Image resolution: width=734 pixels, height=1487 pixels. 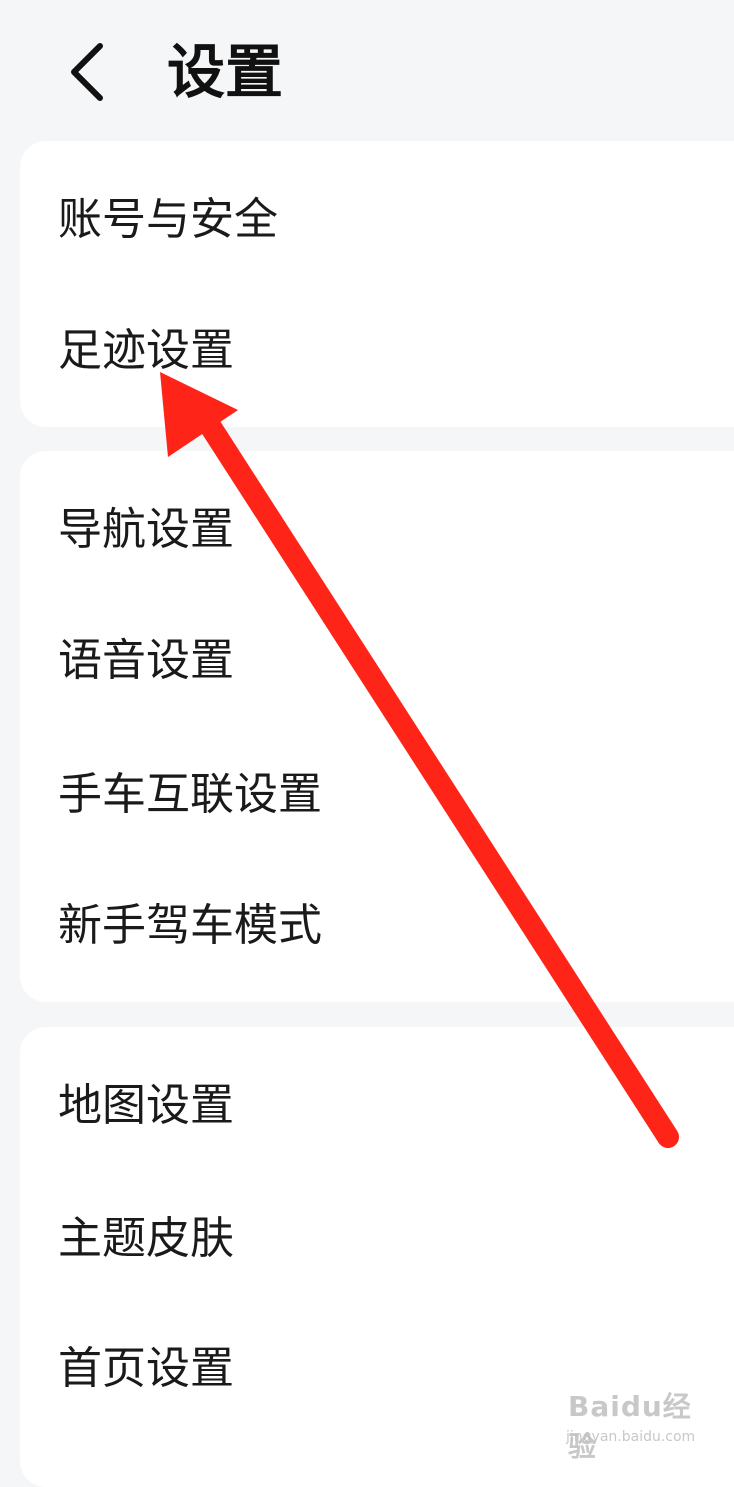 What do you see at coordinates (377, 530) in the screenshot?
I see `settings-item-navigation: 导航设置` at bounding box center [377, 530].